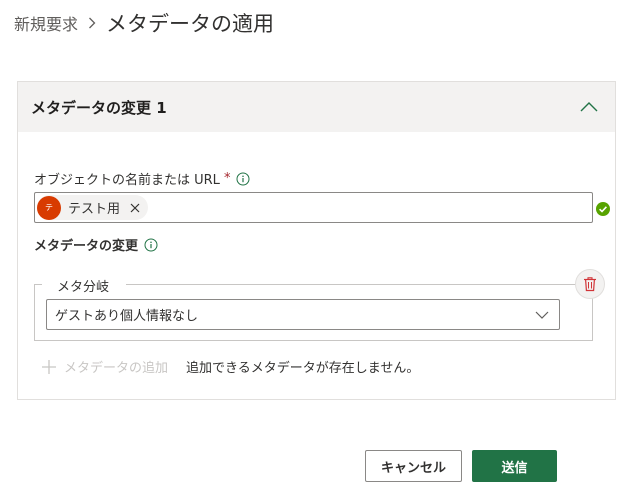  I want to click on selected-object-chip: テ テスト用, so click(93, 207).